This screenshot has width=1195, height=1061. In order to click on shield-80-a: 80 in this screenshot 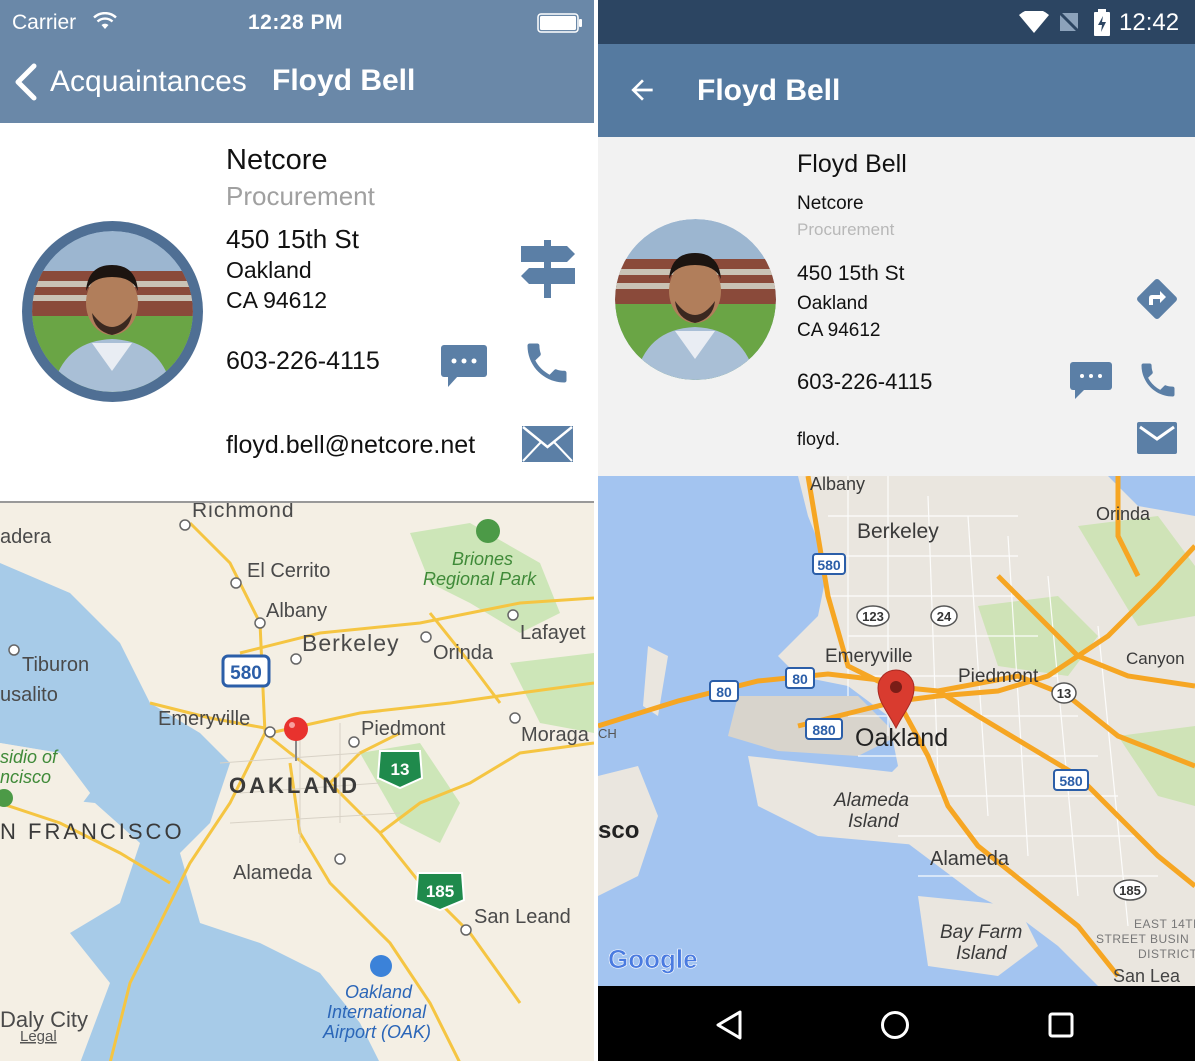, I will do `click(800, 679)`.